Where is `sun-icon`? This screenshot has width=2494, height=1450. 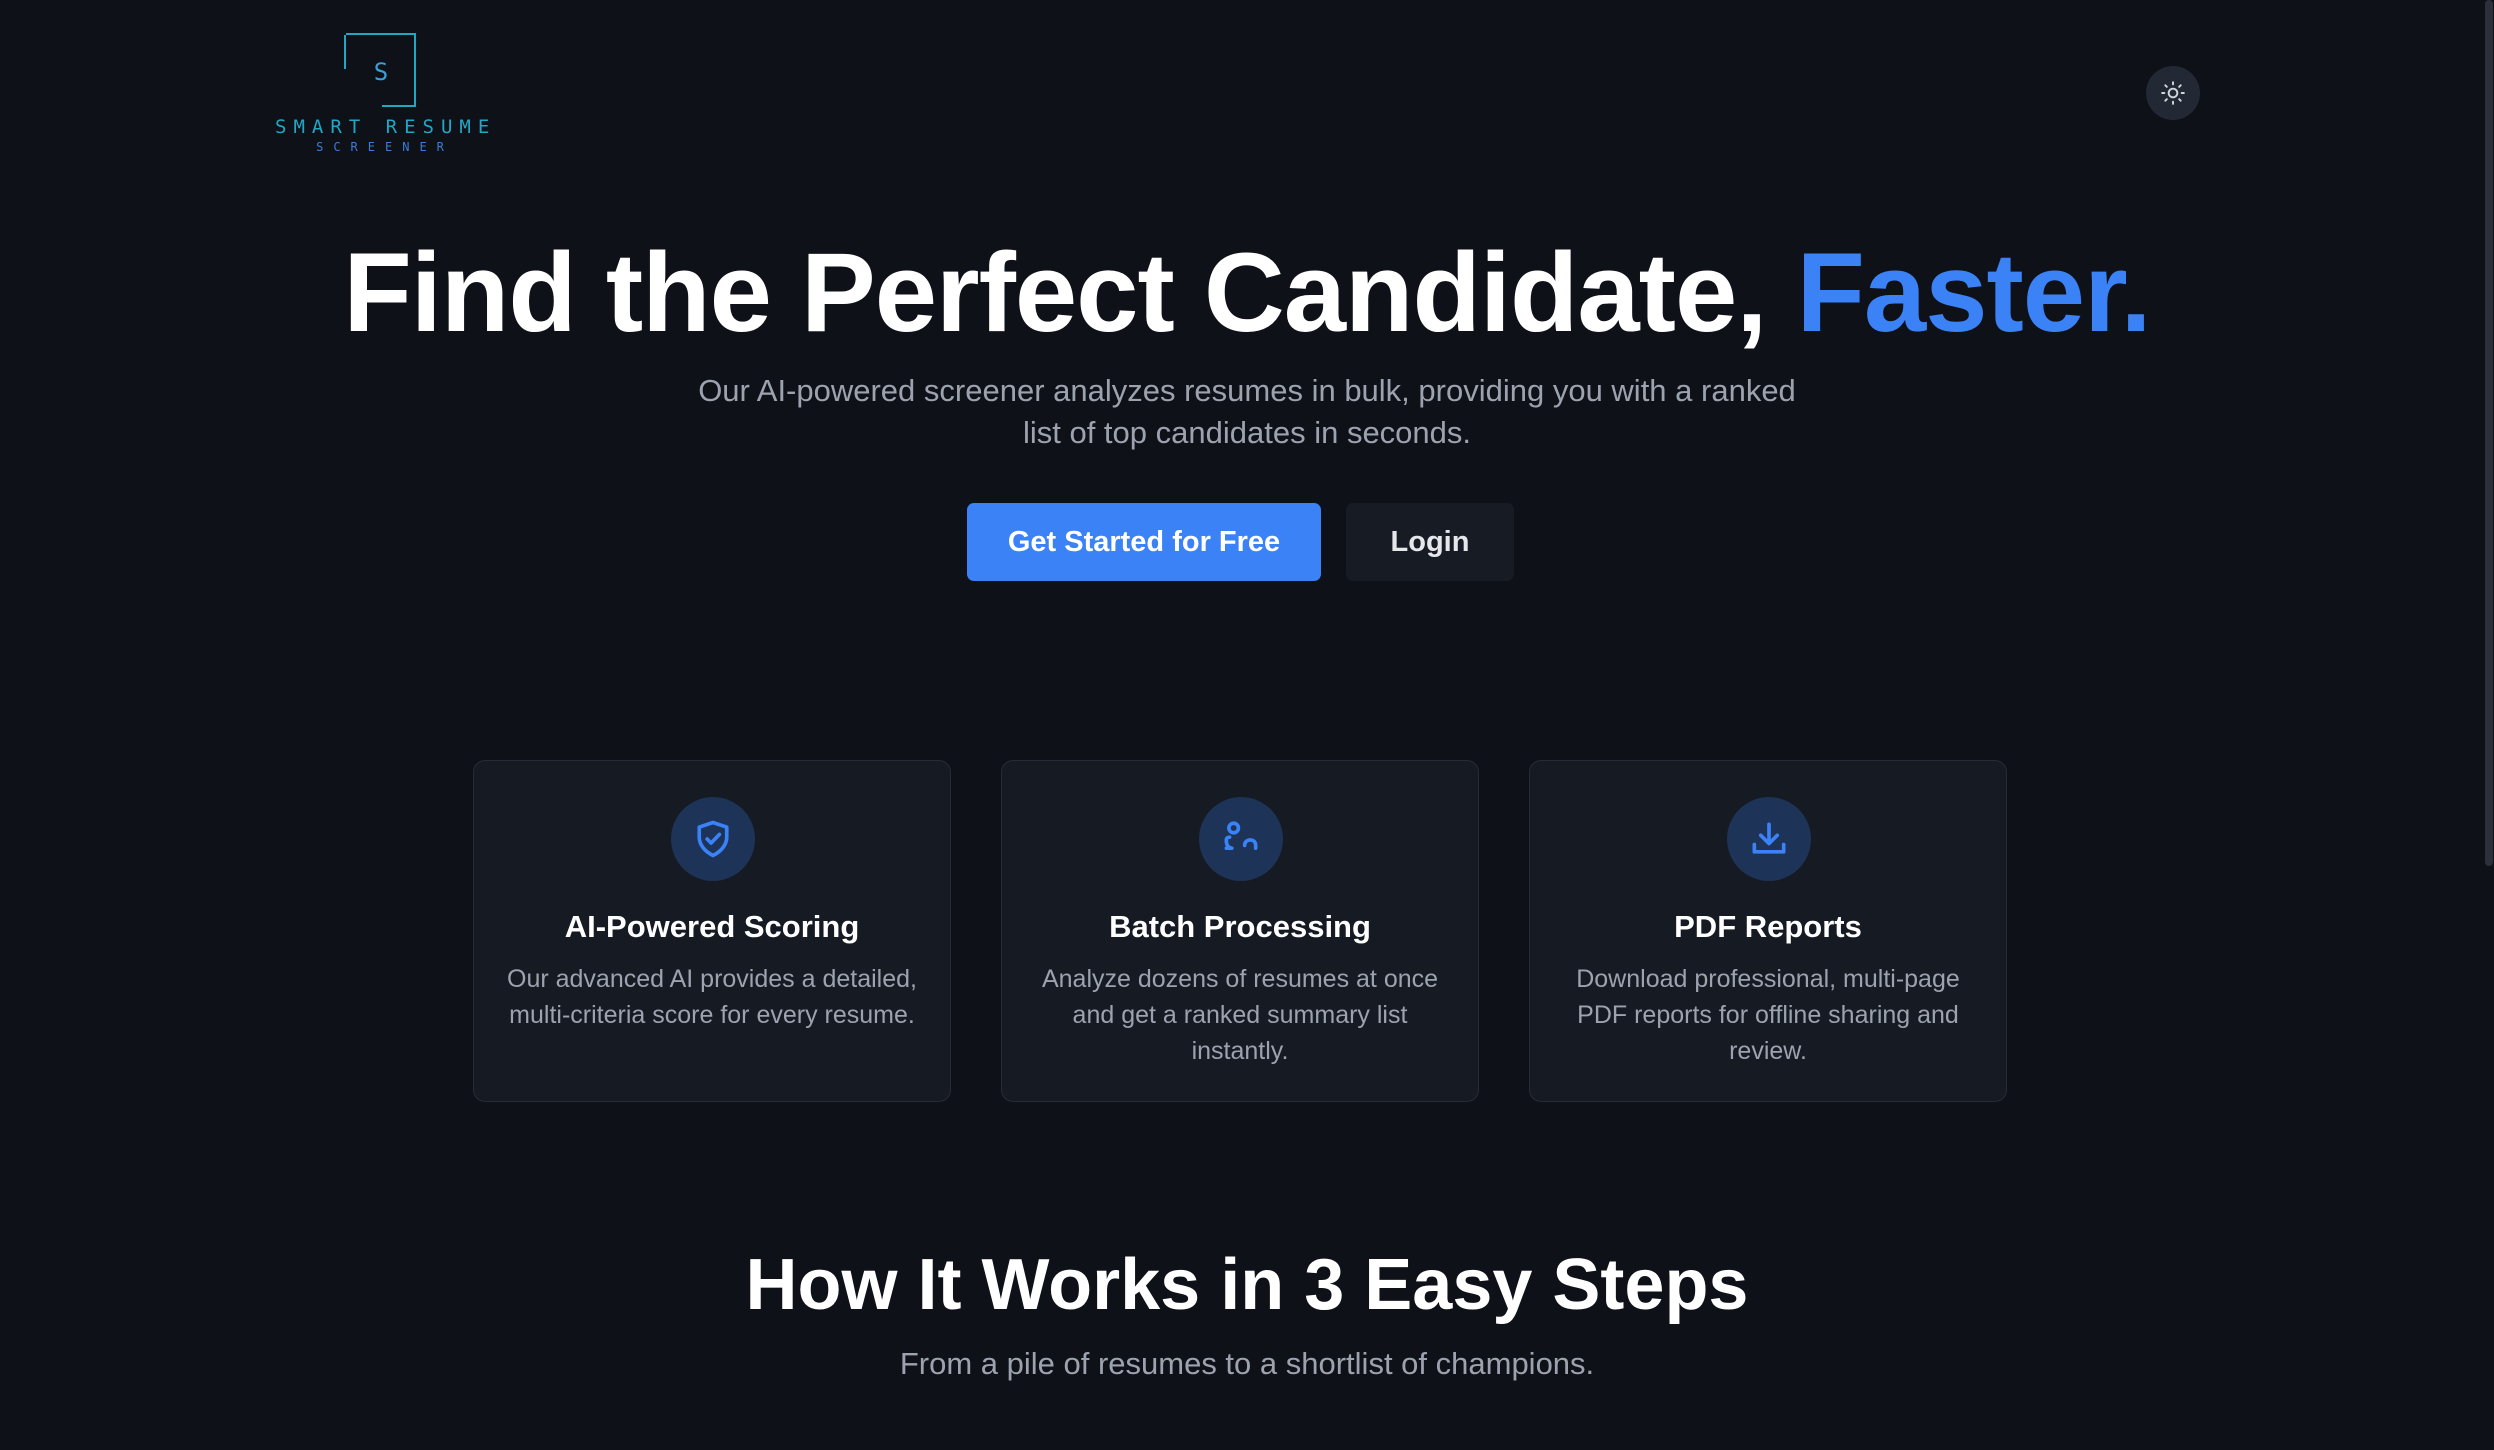
sun-icon is located at coordinates (2173, 93).